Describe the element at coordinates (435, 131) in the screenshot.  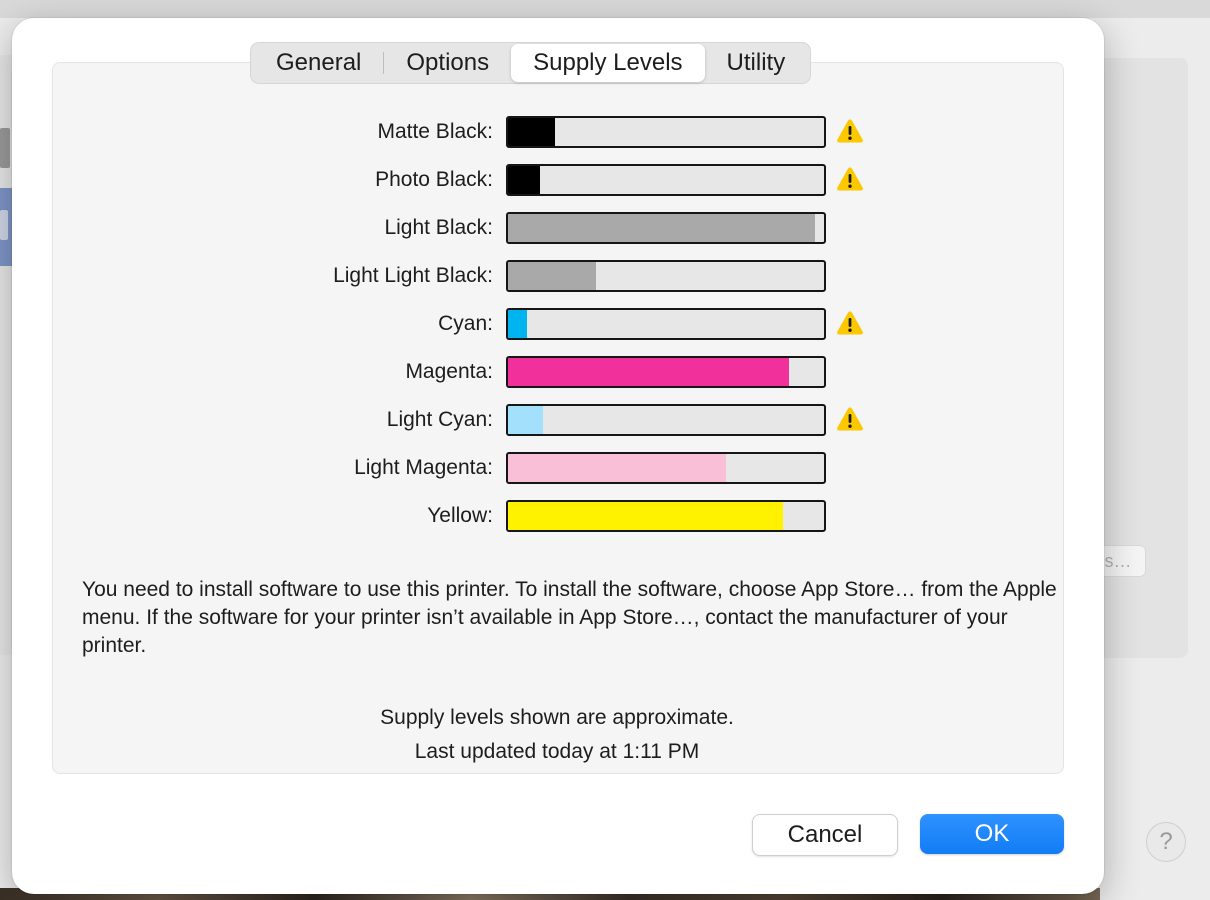
I see `supply-label: Matte Black:` at that location.